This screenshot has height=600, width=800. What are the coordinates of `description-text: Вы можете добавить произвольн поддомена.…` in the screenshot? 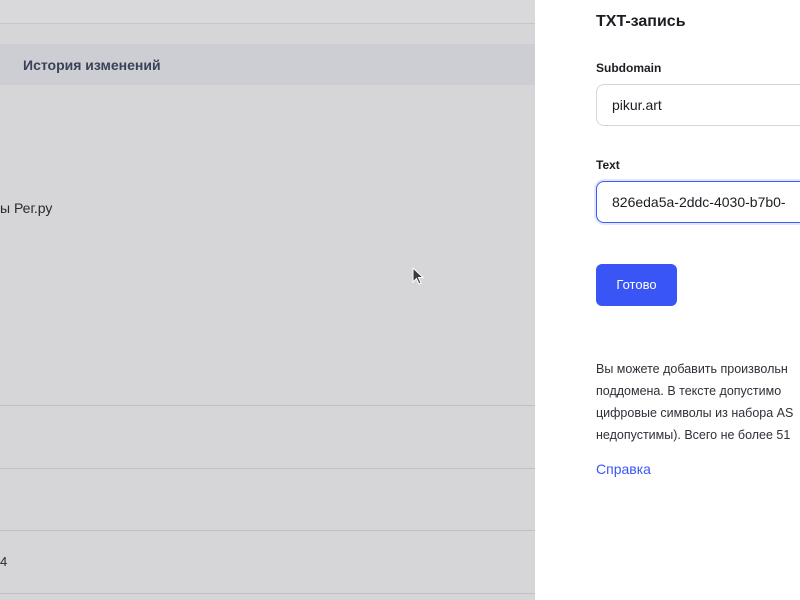 It's located at (698, 402).